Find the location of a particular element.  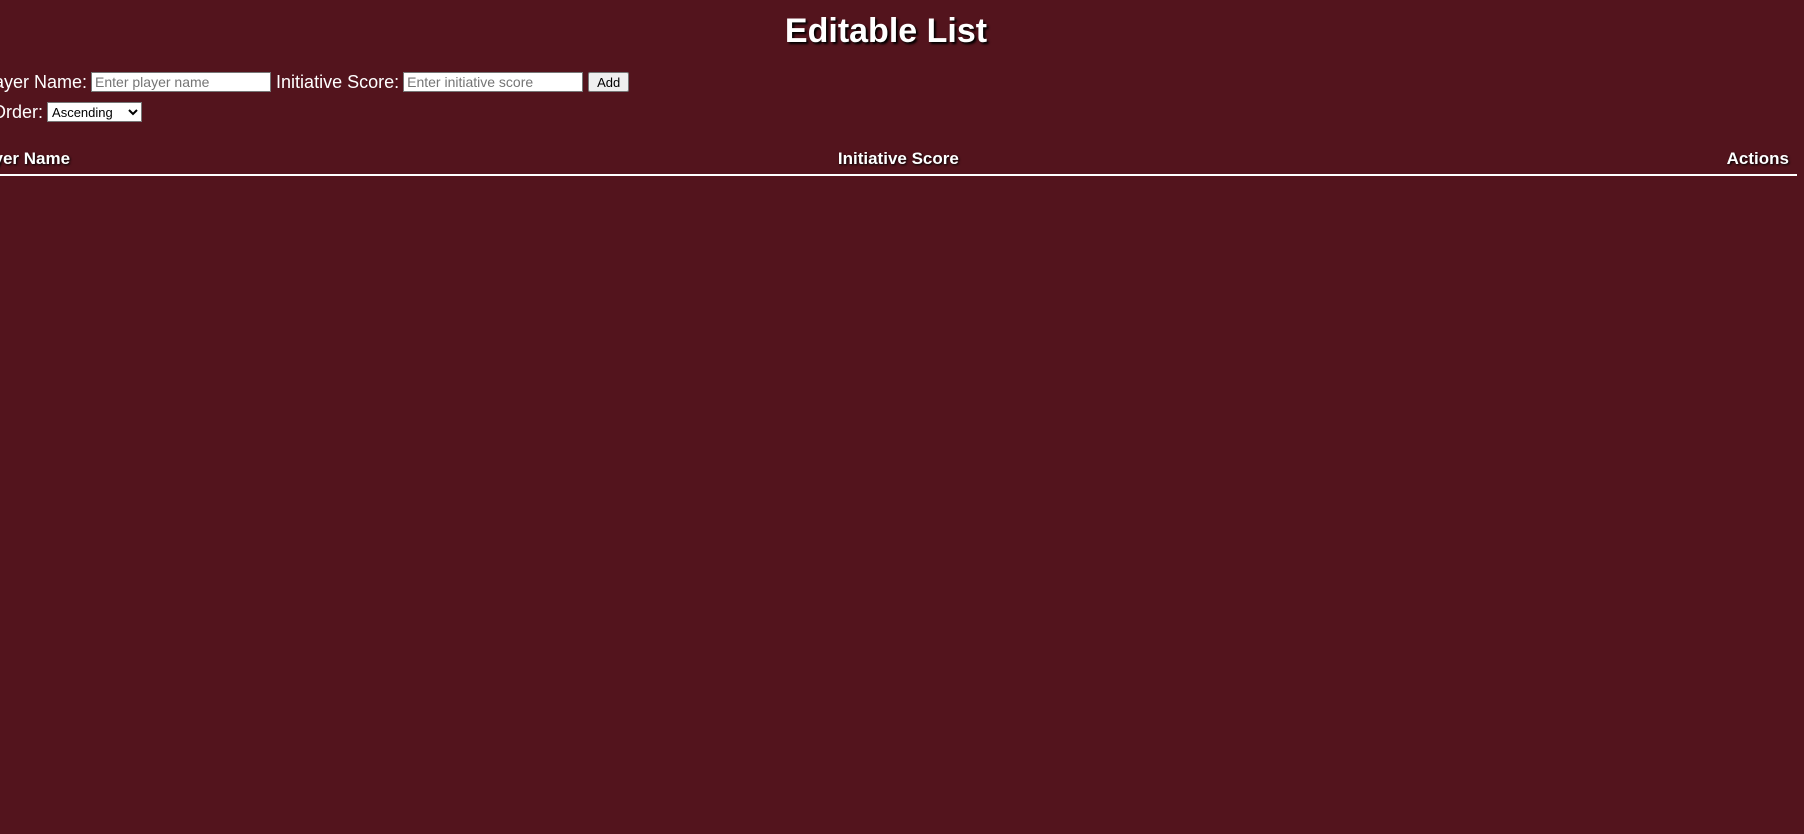

sort-controls: Sort Order: Ascending is located at coordinates (71, 112).